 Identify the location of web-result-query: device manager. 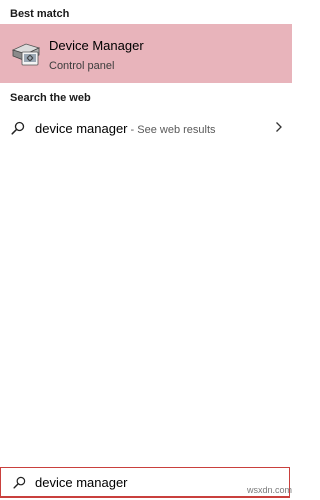
(81, 128).